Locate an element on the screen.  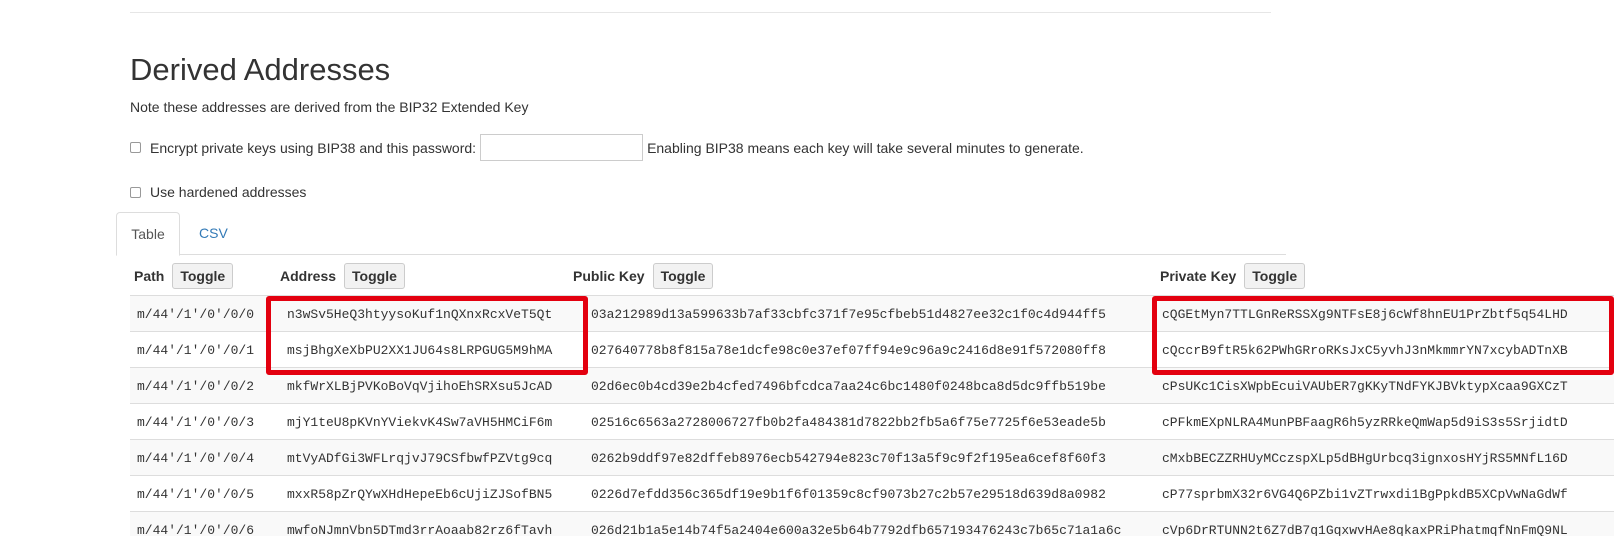
section-title: Derived Addresses is located at coordinates (260, 69).